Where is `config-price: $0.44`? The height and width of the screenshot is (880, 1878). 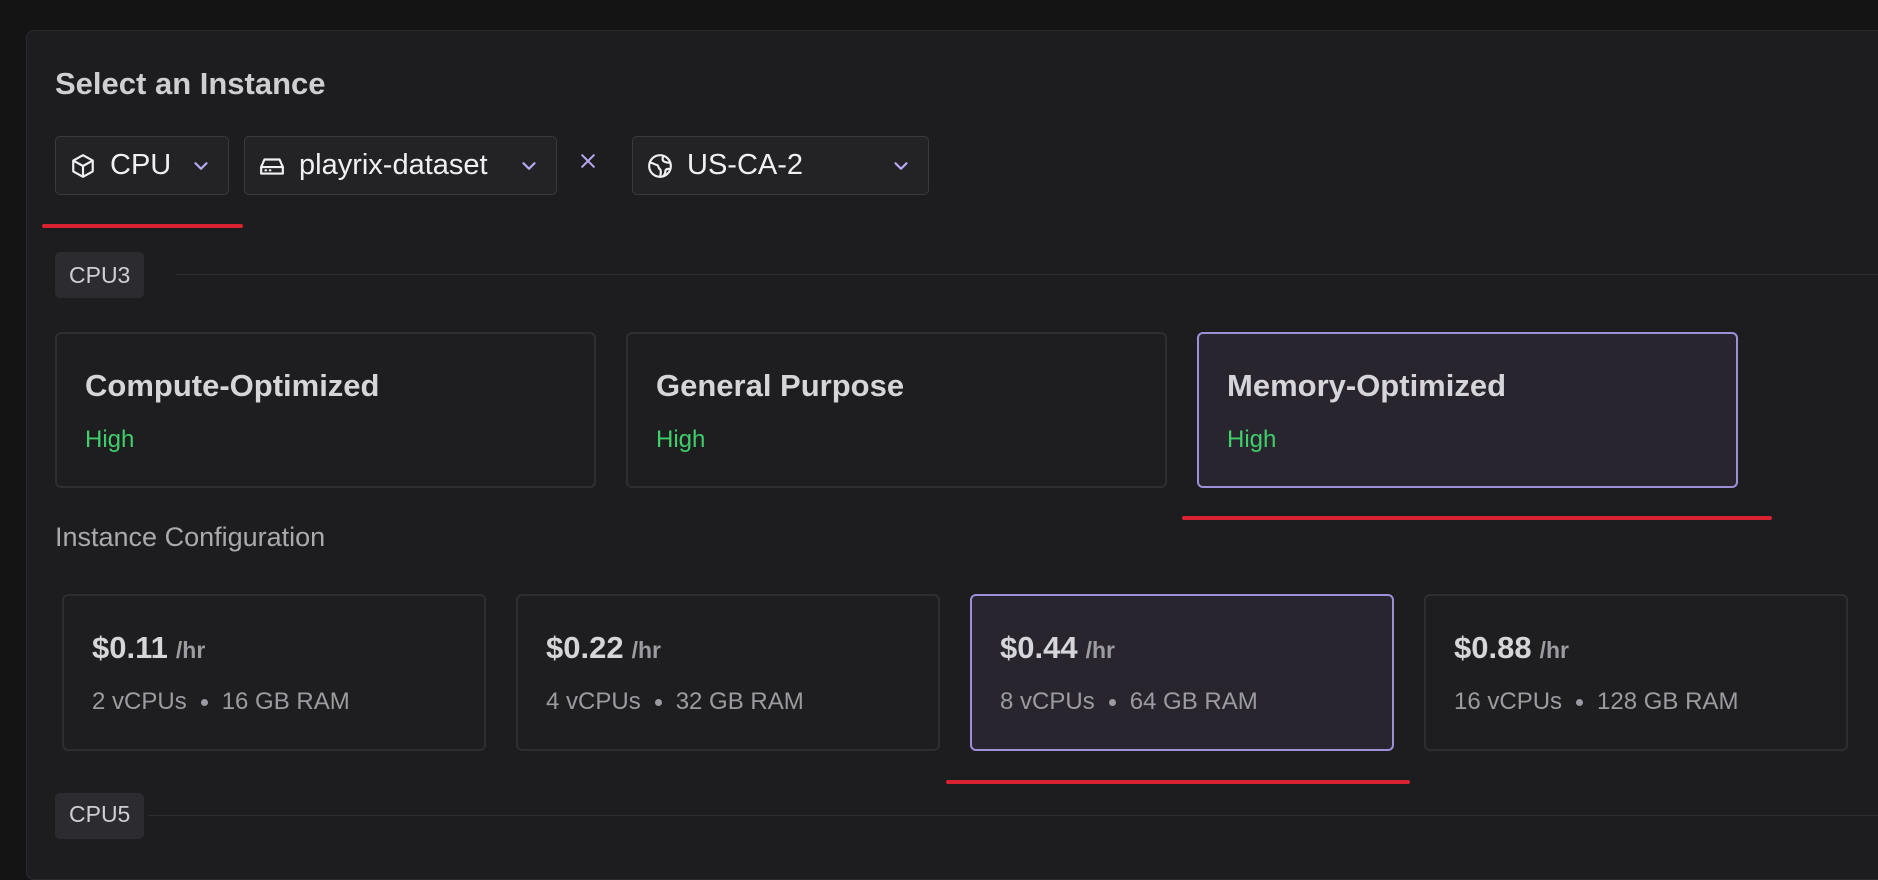
config-price: $0.44 is located at coordinates (1039, 647).